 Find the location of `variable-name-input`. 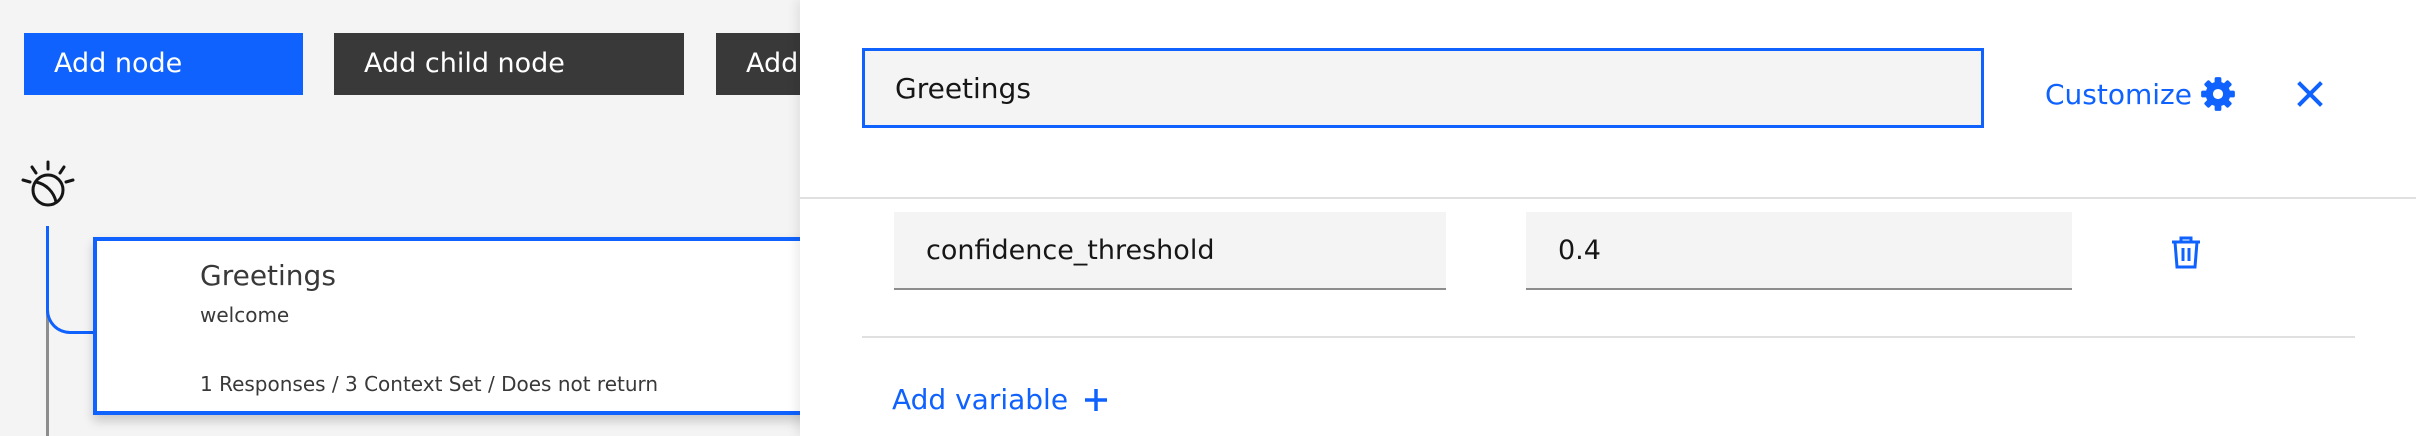

variable-name-input is located at coordinates (1170, 251).